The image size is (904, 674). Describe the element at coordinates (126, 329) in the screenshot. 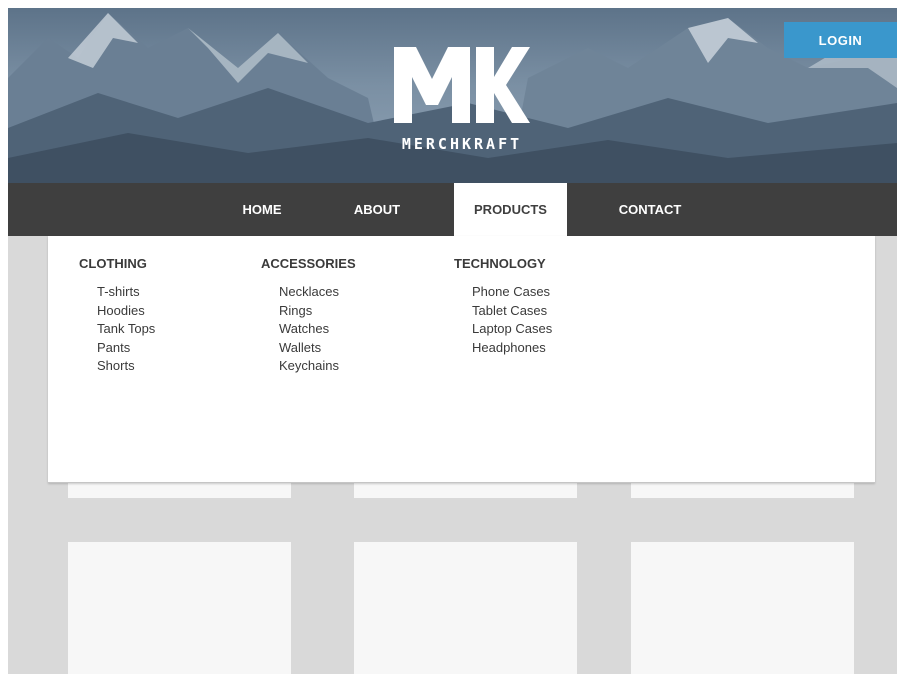

I see `menu-item-tank-tops: Tank Tops` at that location.